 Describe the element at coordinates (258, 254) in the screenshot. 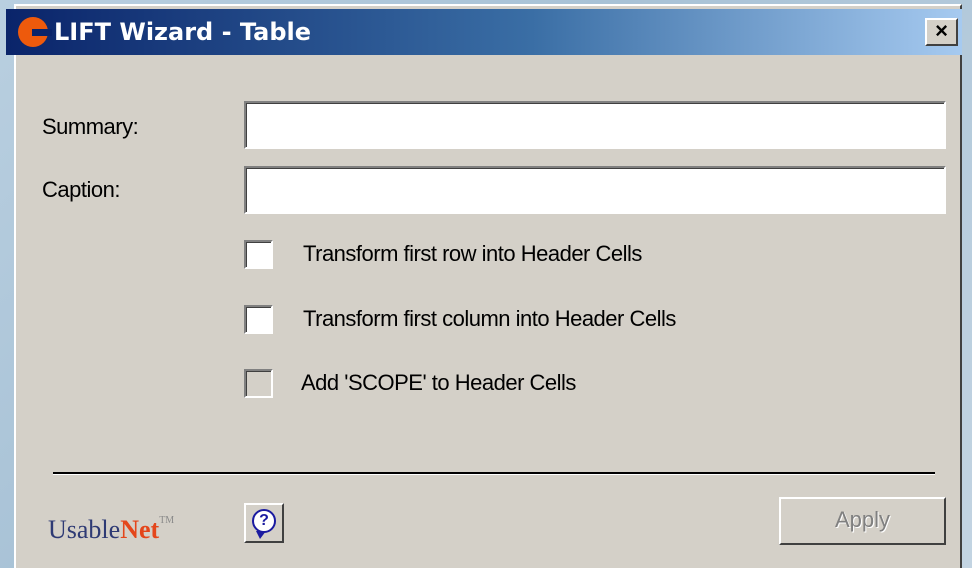

I see `first-row-header-checkbox` at that location.